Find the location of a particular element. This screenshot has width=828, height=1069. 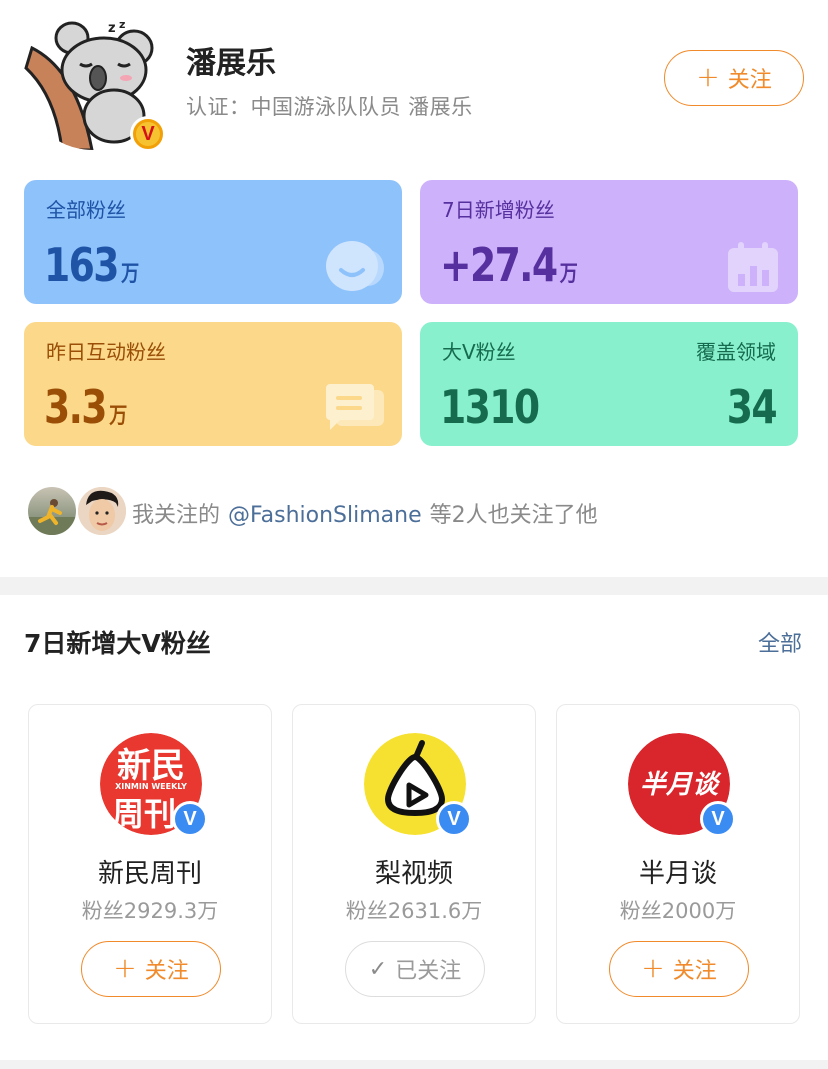

xinmin-logo-top: 新民 is located at coordinates (151, 766).